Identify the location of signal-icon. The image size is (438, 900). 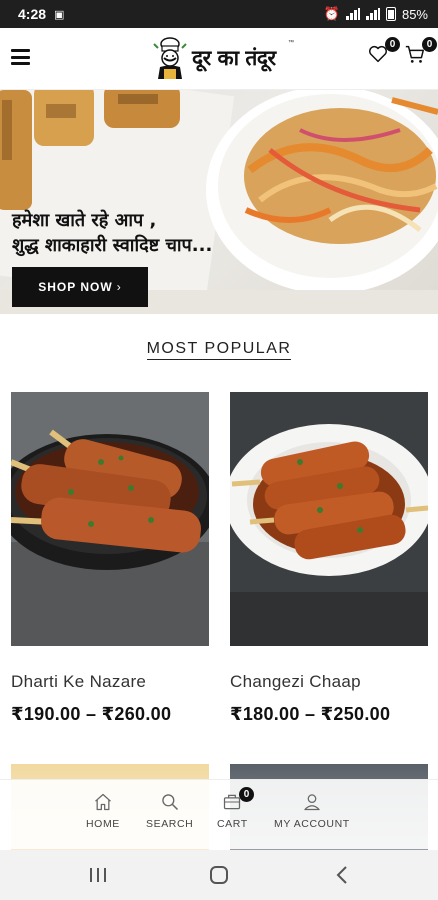
(352, 14).